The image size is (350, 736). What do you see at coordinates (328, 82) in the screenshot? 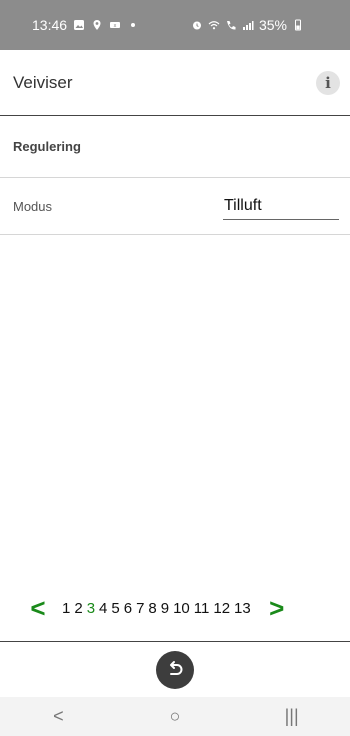
I see `info-icon: i` at bounding box center [328, 82].